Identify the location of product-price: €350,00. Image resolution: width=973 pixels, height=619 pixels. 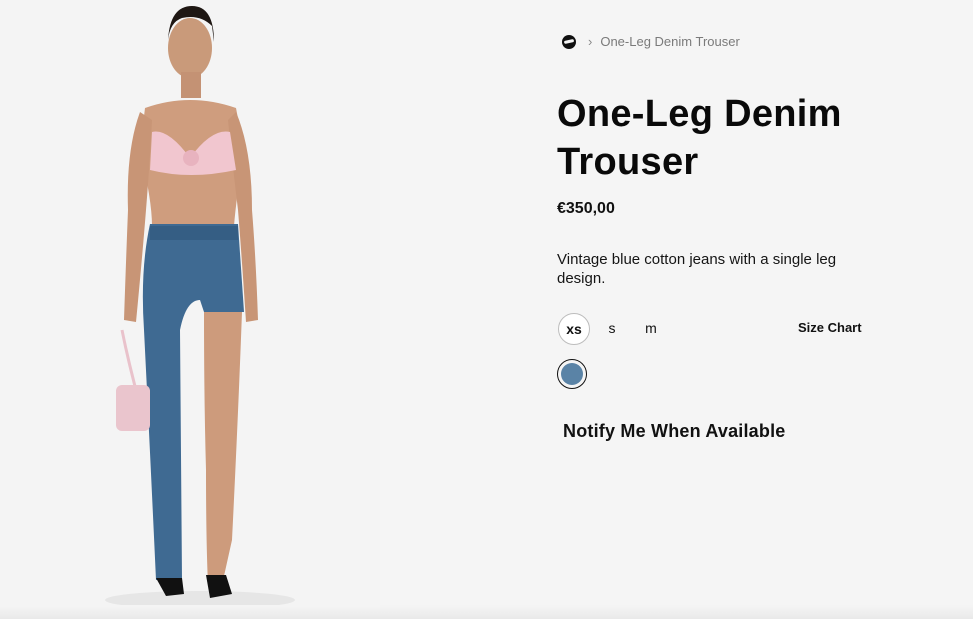
(586, 208).